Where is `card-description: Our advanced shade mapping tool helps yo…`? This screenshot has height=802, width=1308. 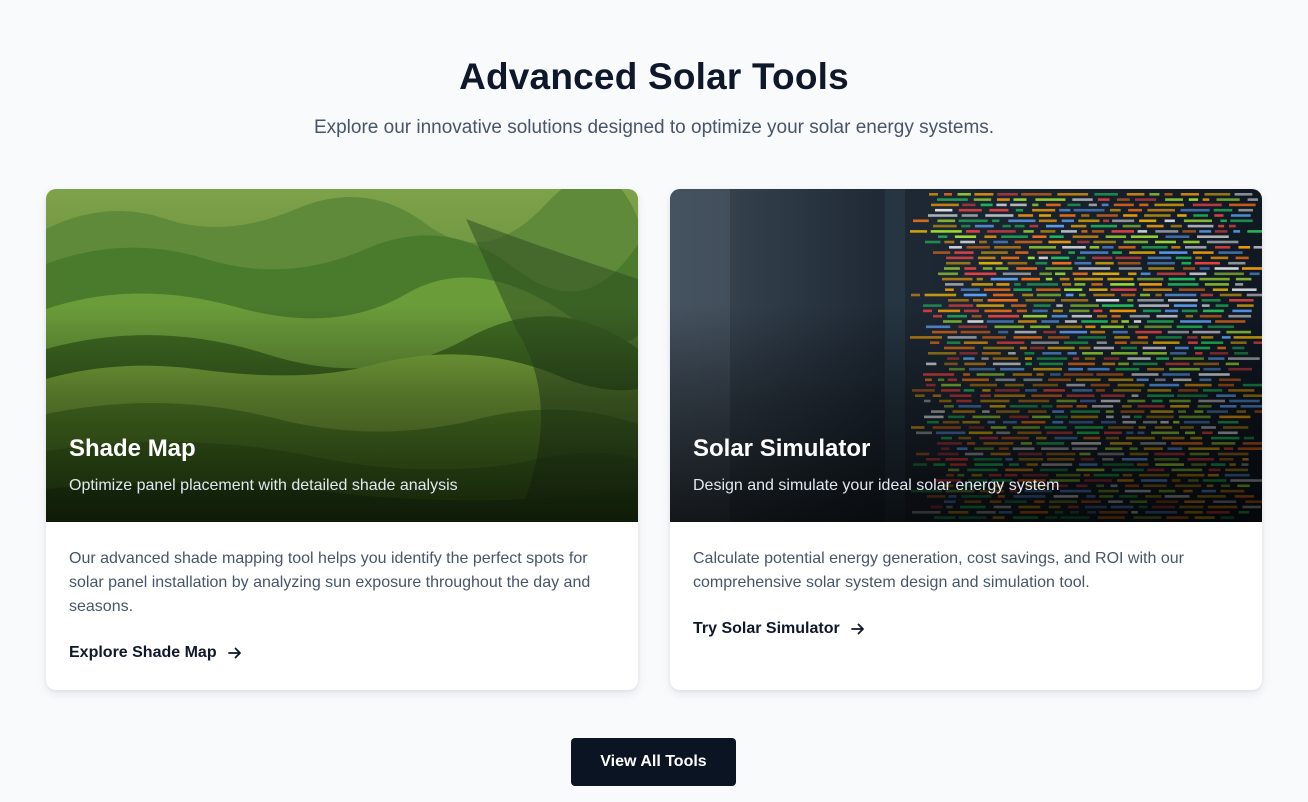 card-description: Our advanced shade mapping tool helps yo… is located at coordinates (330, 582).